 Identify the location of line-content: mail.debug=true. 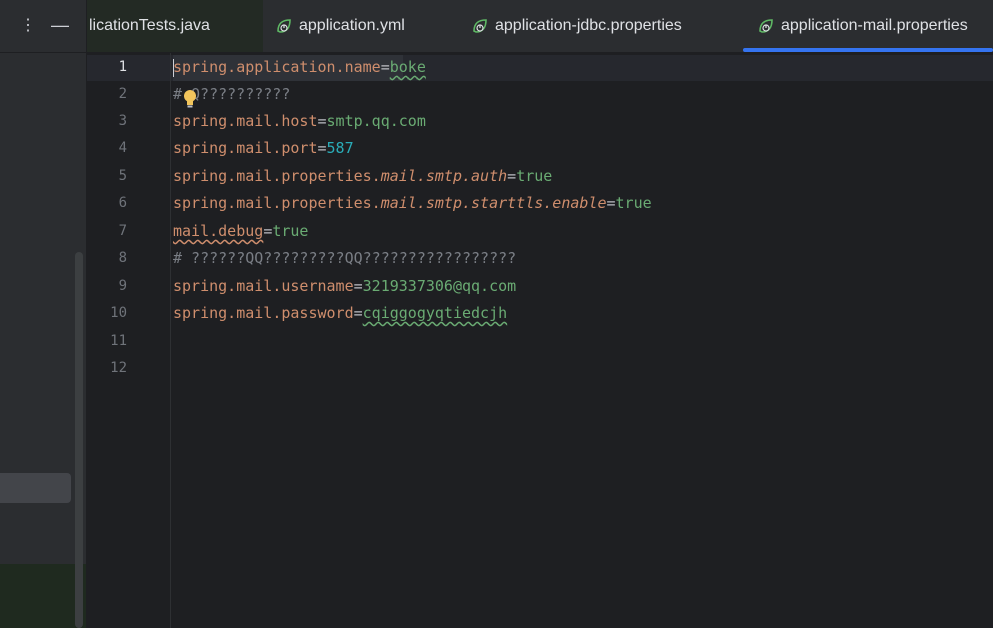
(240, 231).